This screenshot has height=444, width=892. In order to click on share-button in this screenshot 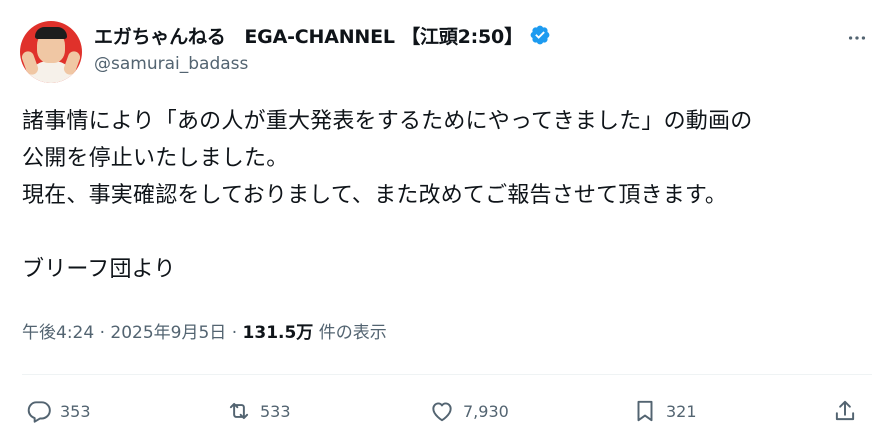, I will do `click(845, 411)`.